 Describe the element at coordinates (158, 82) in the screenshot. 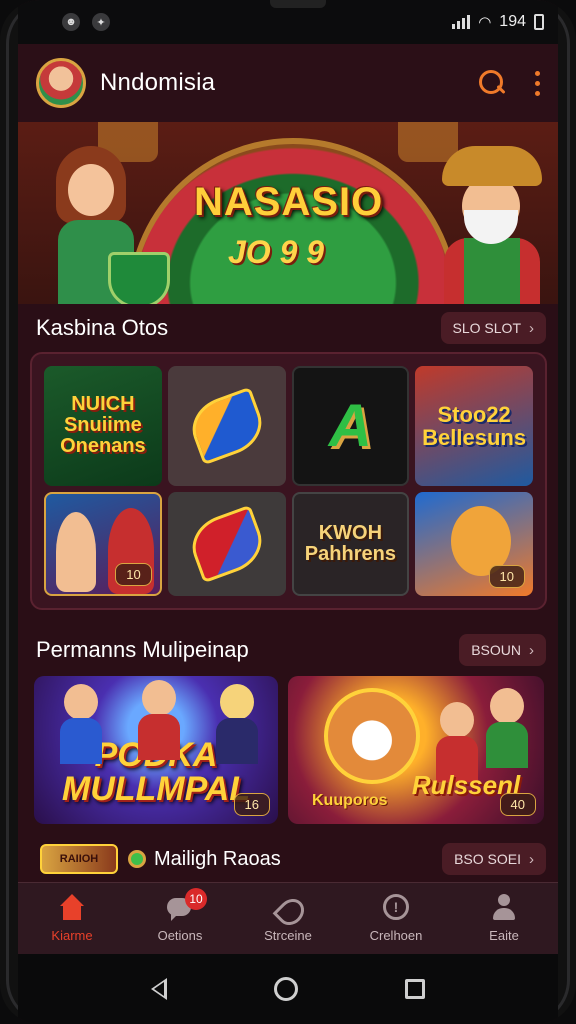

I see `app-title: Nndomisia` at that location.